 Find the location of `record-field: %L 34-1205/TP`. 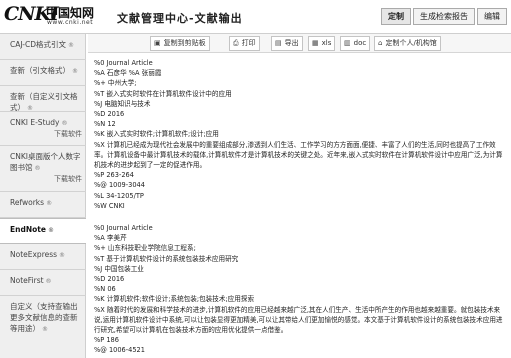

record-field: %L 34-1205/TP is located at coordinates (300, 196).